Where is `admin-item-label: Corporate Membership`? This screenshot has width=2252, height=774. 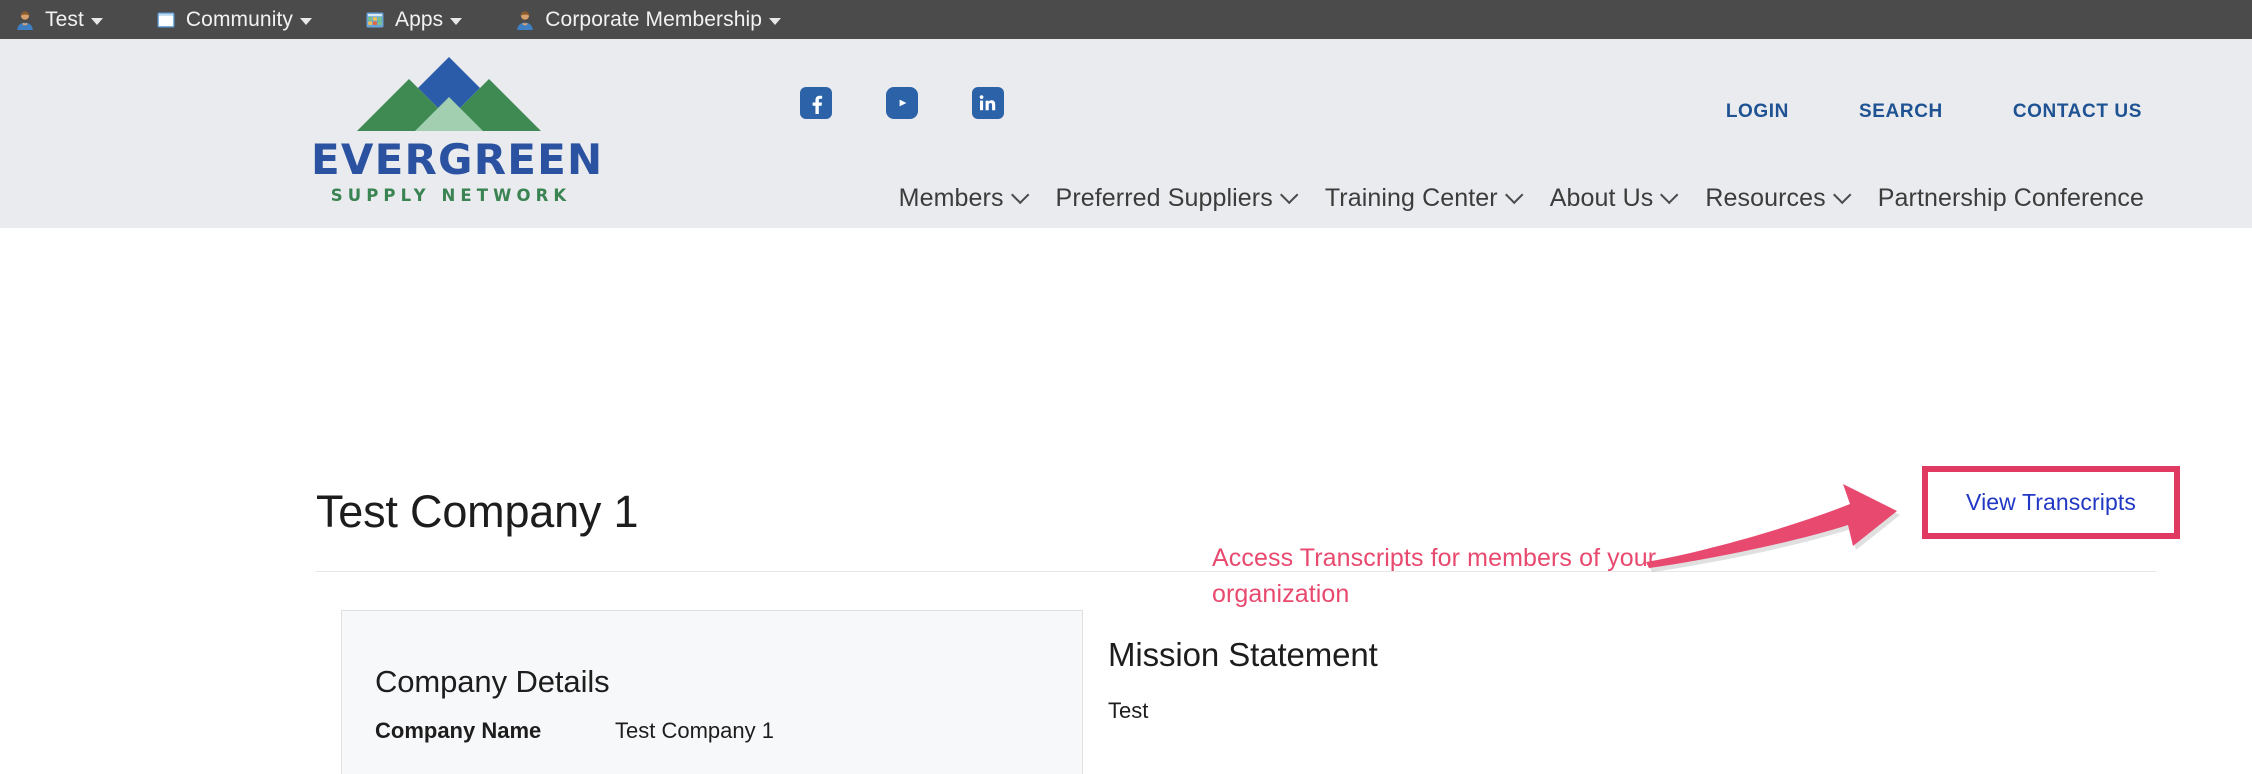 admin-item-label: Corporate Membership is located at coordinates (654, 19).